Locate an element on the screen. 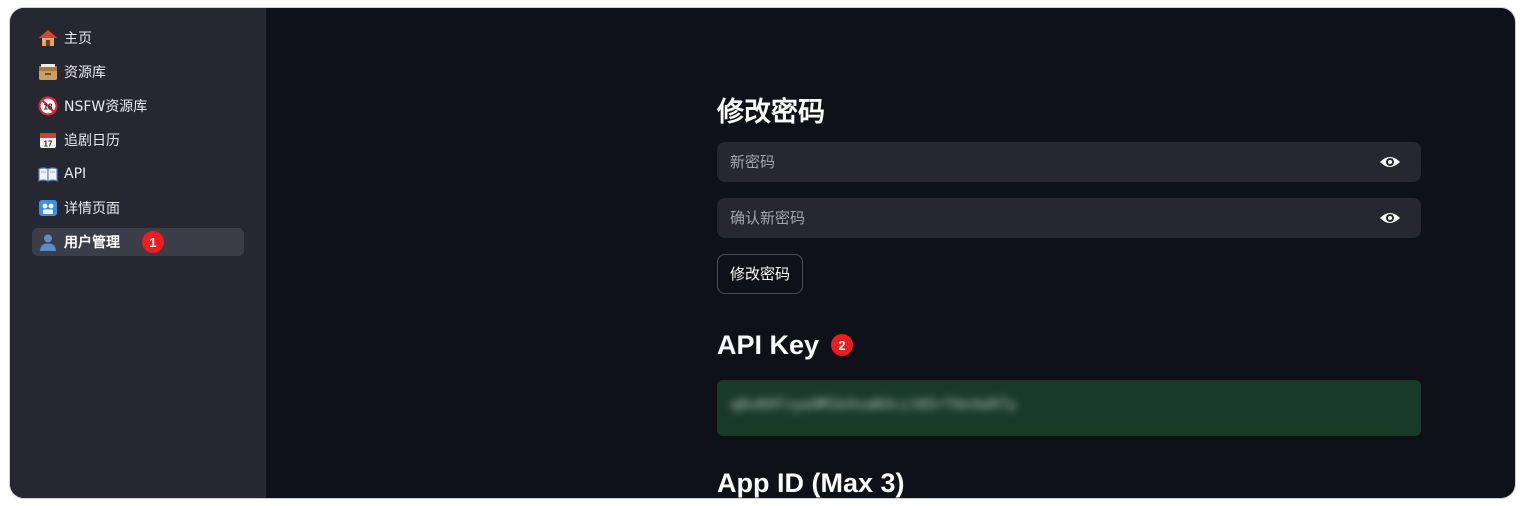 This screenshot has width=1523, height=506. new-password-input is located at coordinates (1069, 162).